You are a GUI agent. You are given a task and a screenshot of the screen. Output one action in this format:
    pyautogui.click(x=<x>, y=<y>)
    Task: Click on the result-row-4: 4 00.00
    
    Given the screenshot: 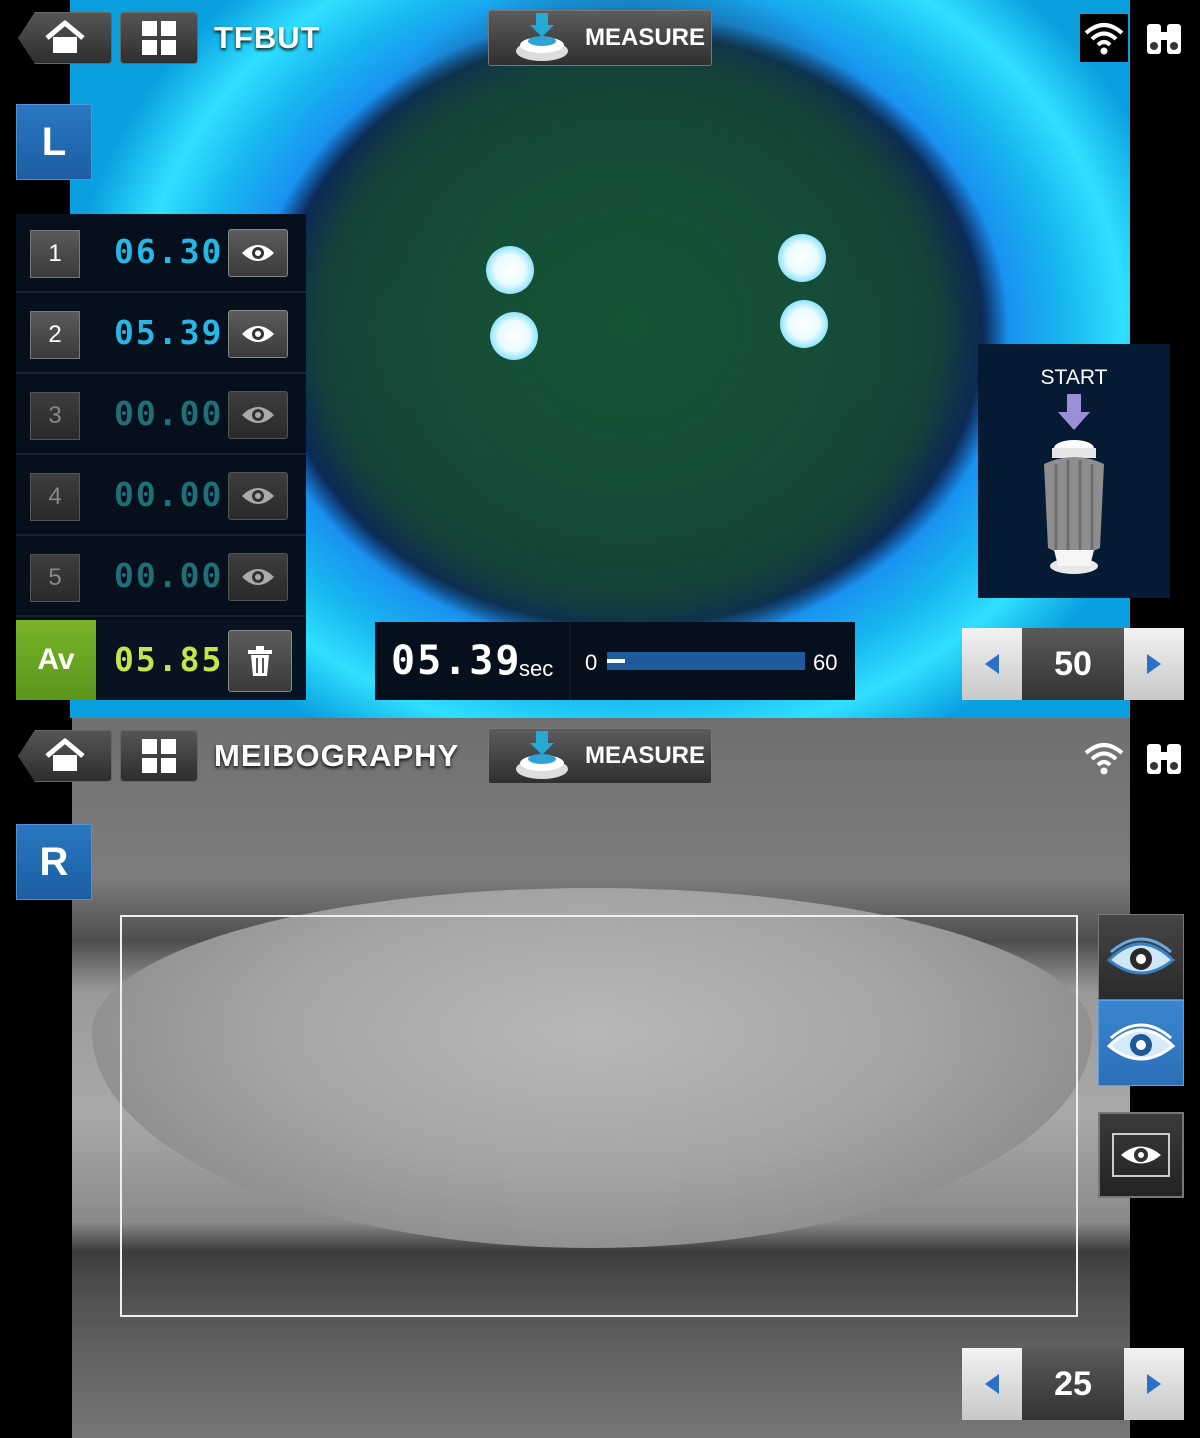 What is the action you would take?
    pyautogui.click(x=161, y=496)
    